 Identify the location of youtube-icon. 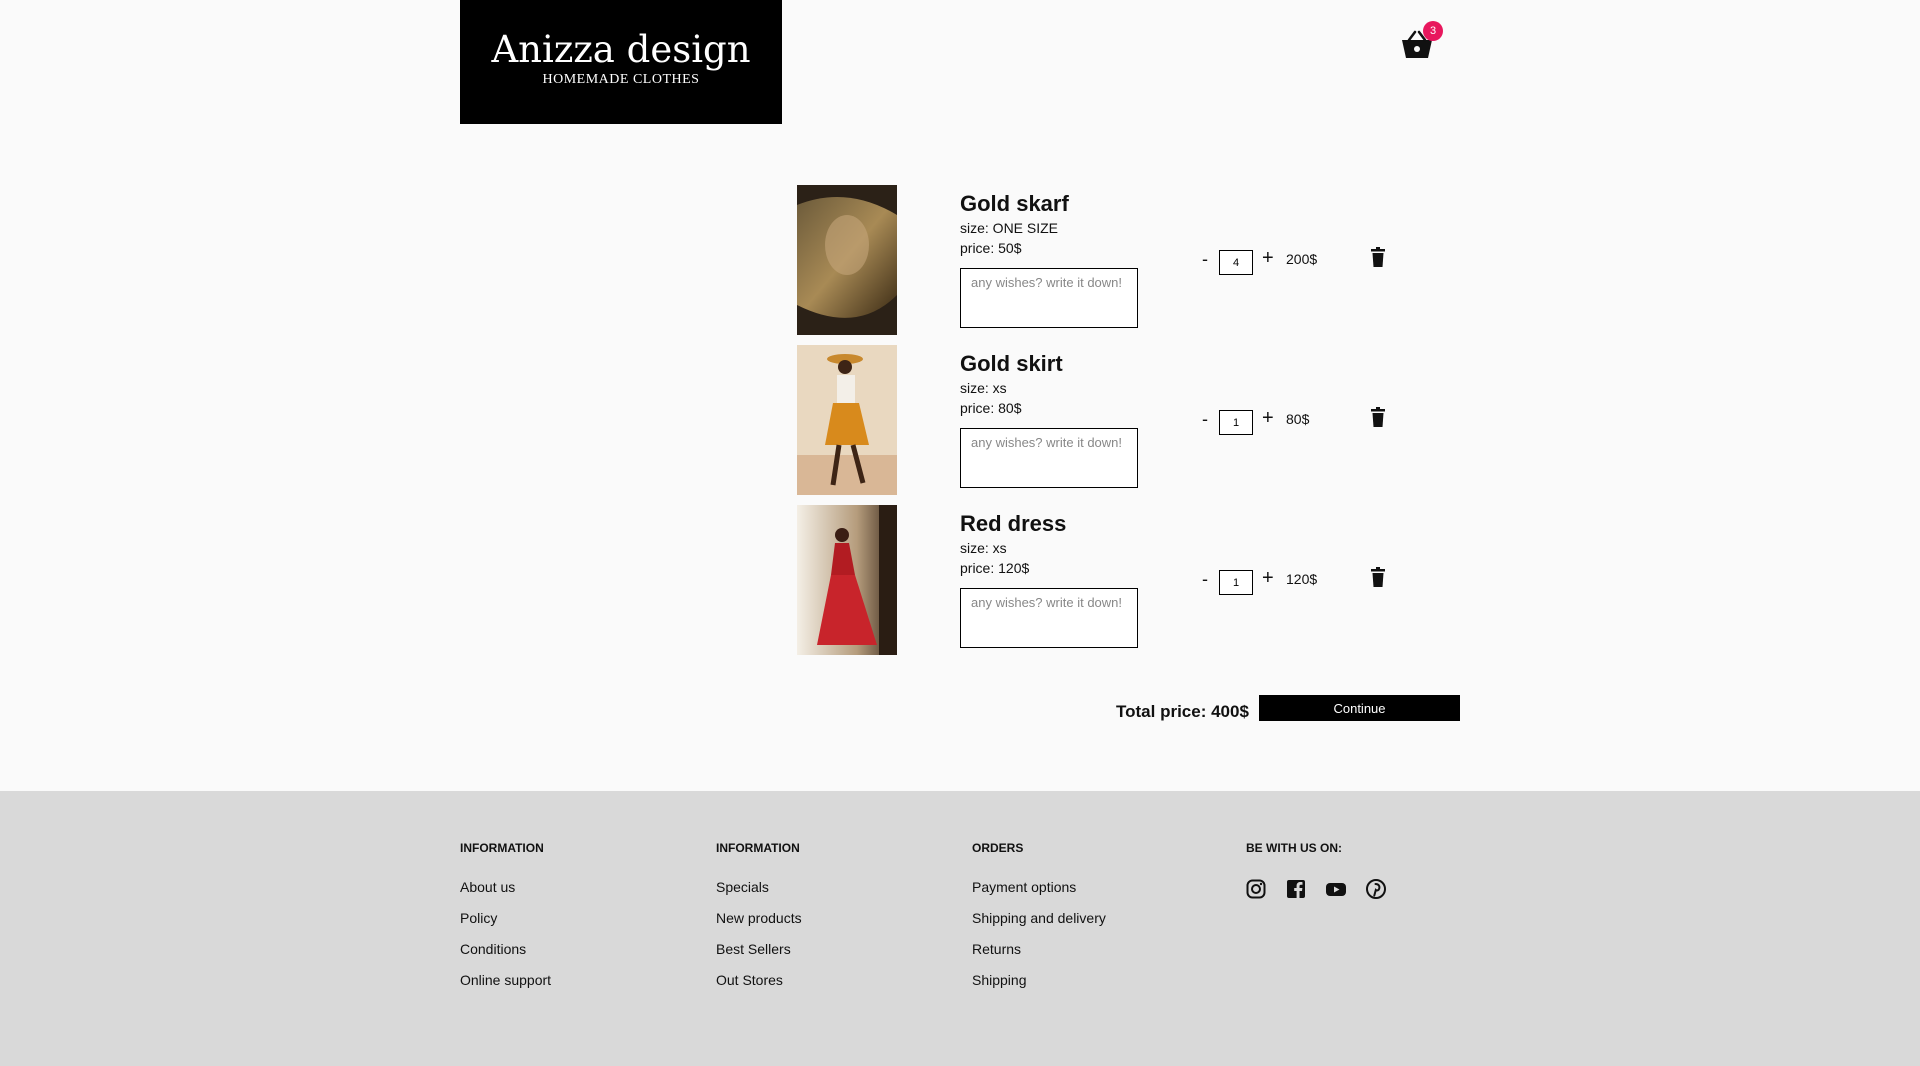
(1336, 889).